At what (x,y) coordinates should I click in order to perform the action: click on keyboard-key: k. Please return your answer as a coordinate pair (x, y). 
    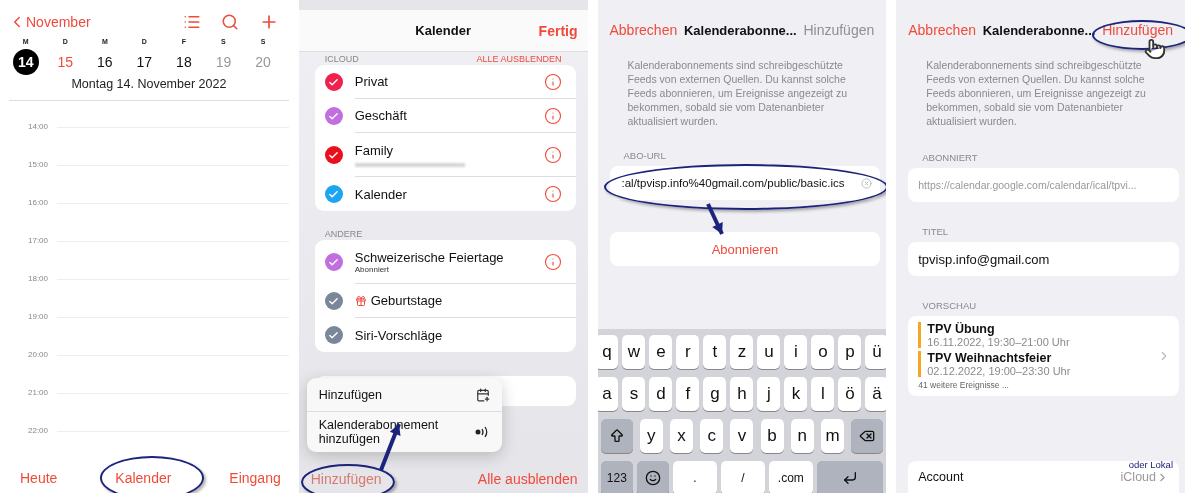
    Looking at the image, I should click on (796, 394).